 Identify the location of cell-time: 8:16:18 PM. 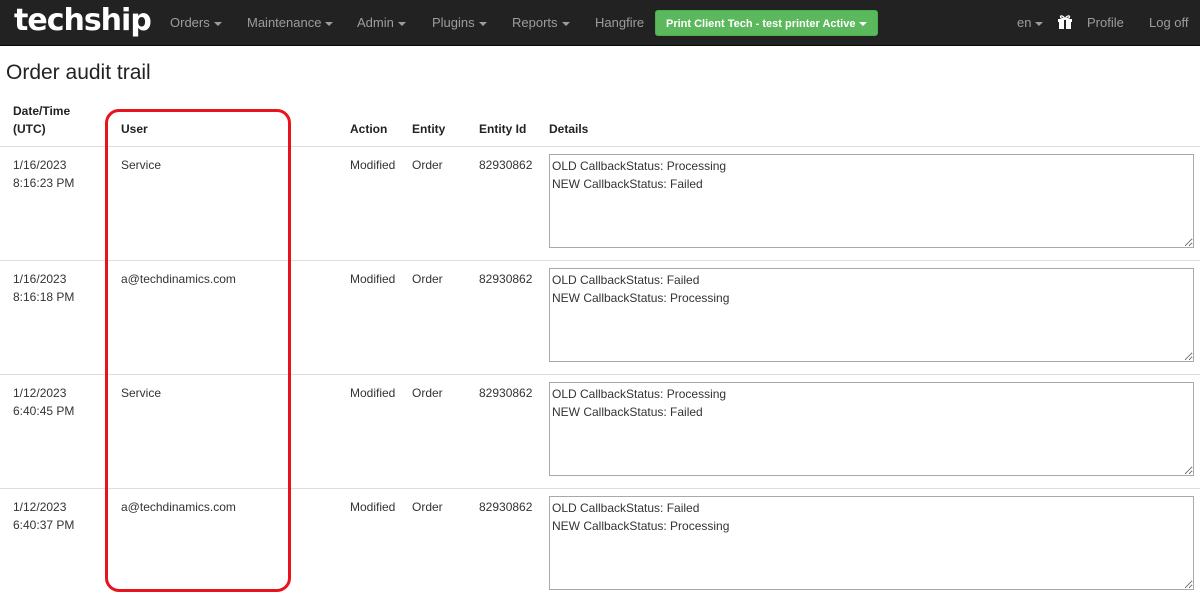
(44, 297).